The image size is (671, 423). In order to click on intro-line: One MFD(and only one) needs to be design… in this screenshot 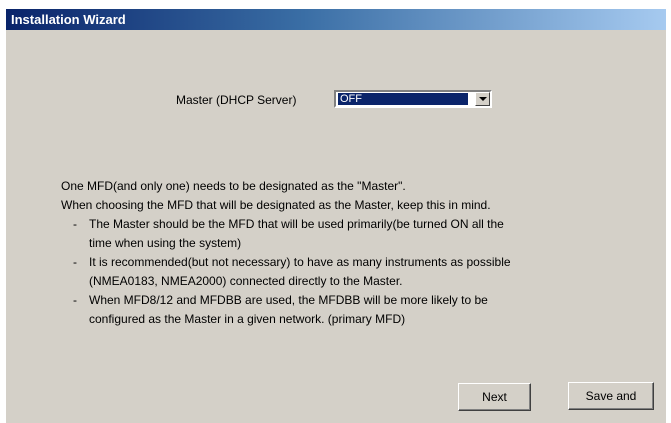, I will do `click(233, 186)`.